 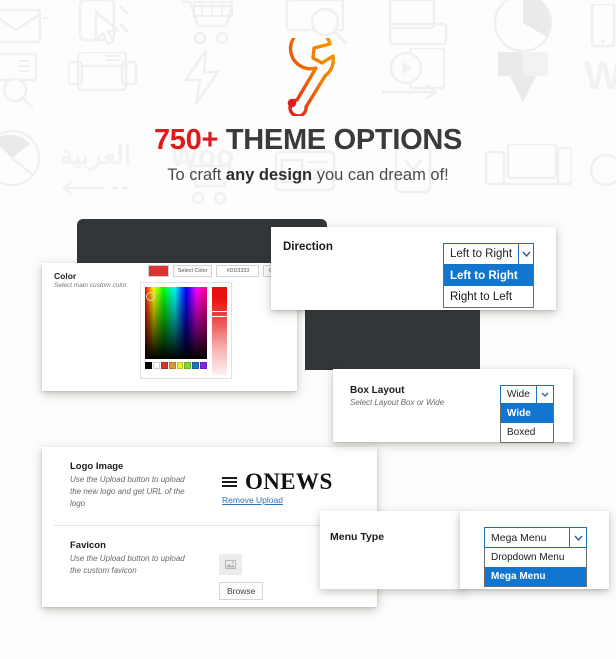 What do you see at coordinates (377, 390) in the screenshot?
I see `box-layout-title: Box Layout` at bounding box center [377, 390].